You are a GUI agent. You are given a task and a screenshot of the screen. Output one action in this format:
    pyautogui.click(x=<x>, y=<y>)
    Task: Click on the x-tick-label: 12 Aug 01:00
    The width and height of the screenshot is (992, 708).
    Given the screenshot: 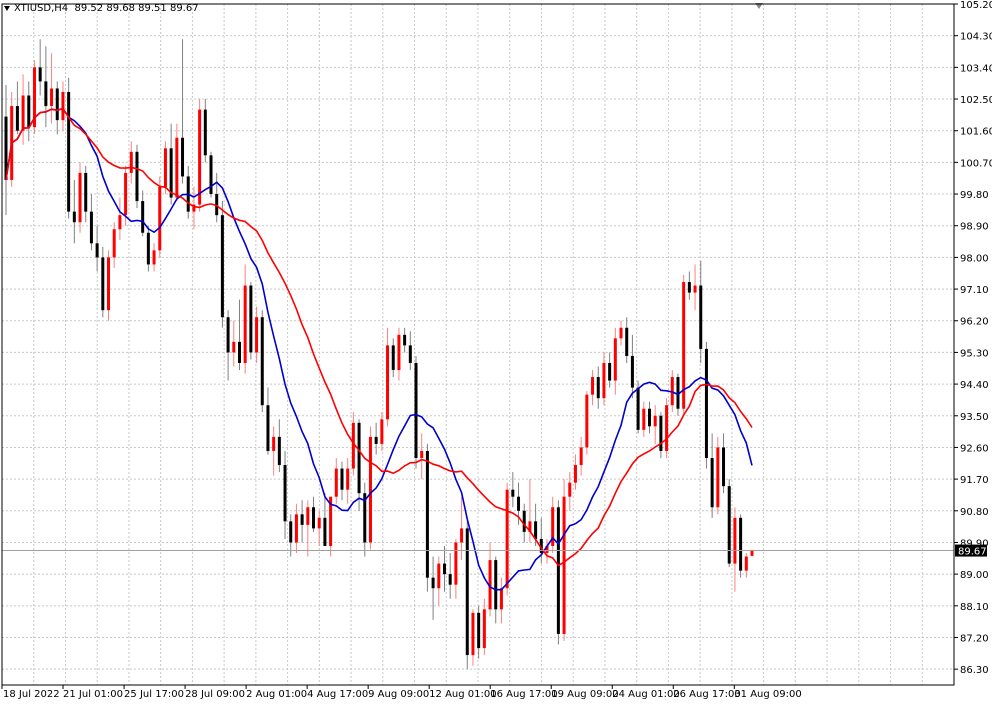 What is the action you would take?
    pyautogui.click(x=462, y=694)
    